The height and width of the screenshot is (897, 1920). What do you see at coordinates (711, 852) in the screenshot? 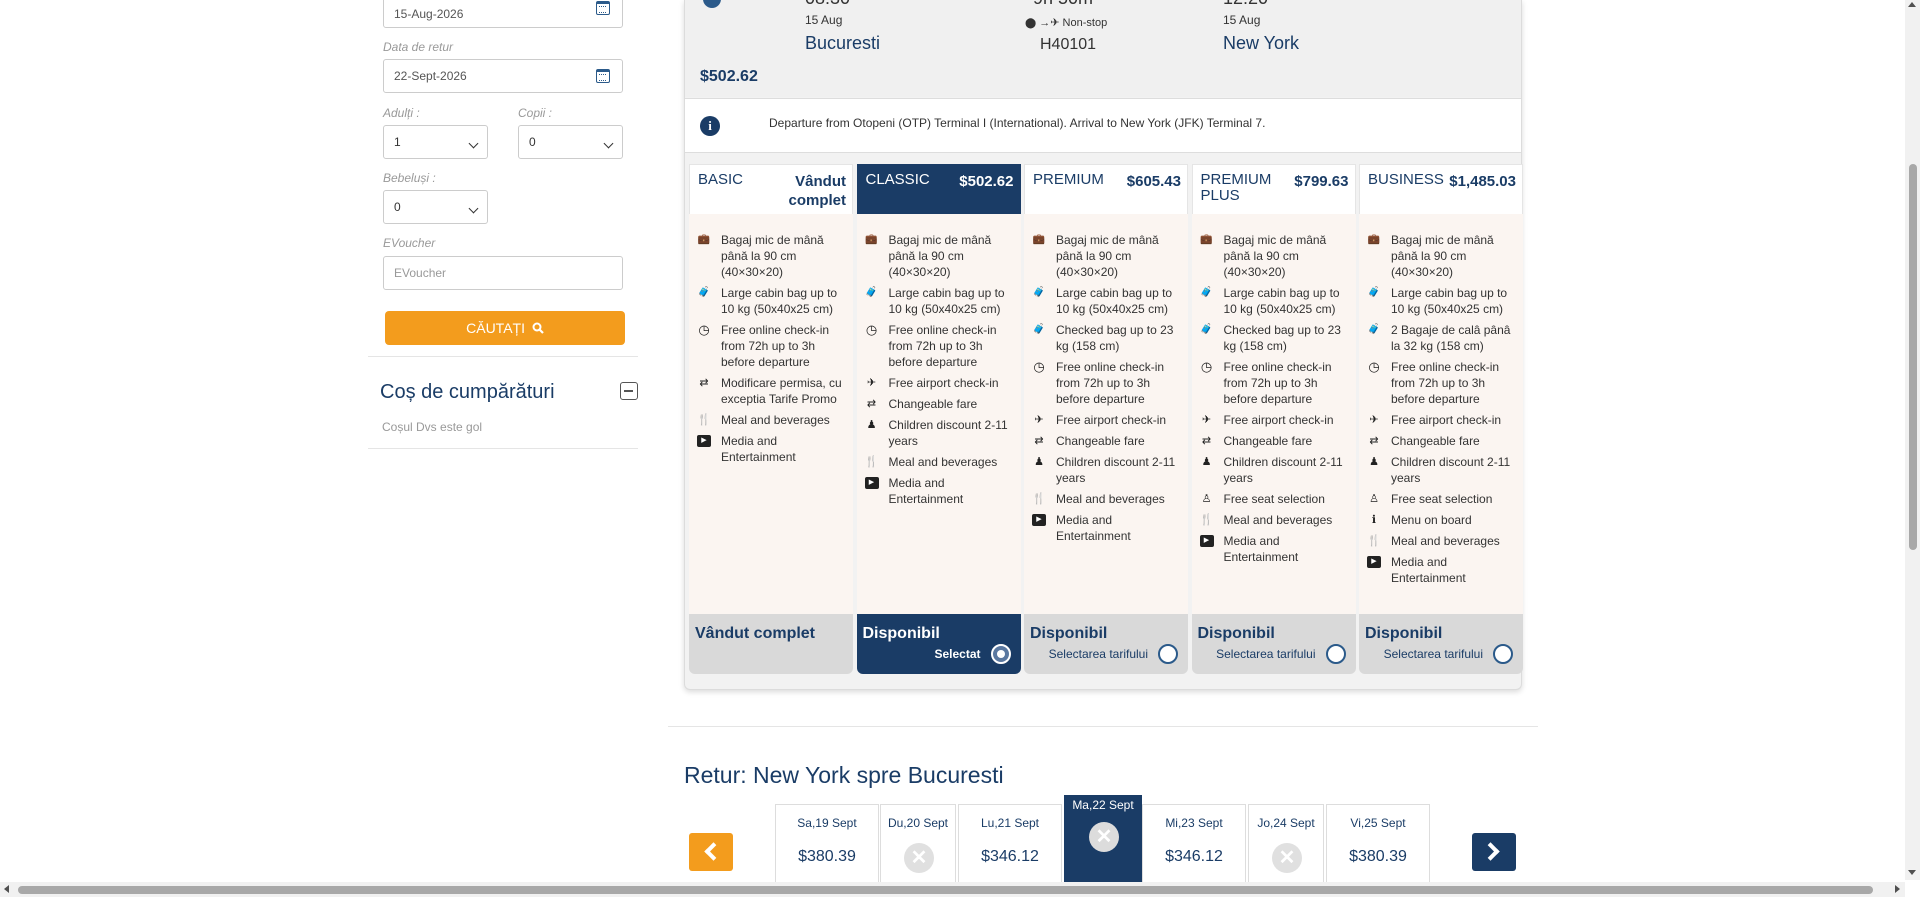
I see `prev-dates-button` at bounding box center [711, 852].